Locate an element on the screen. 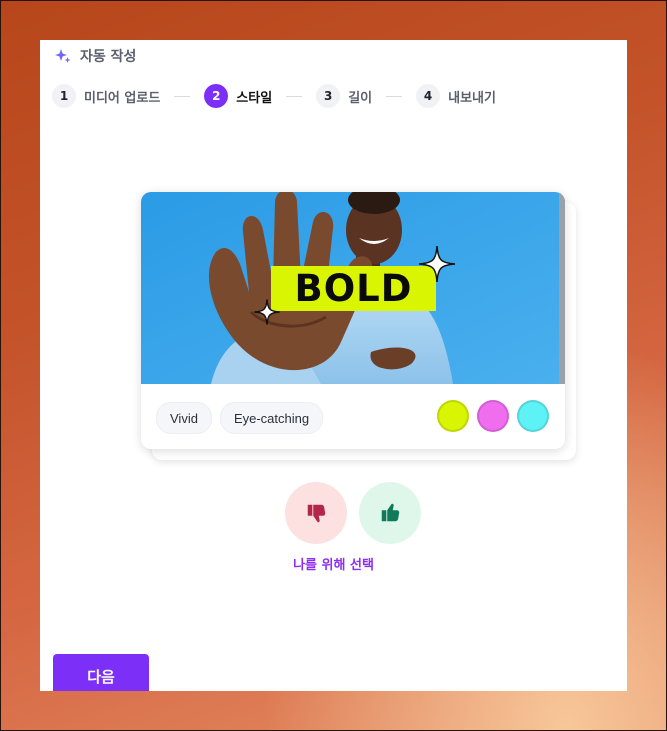 This screenshot has width=667, height=731. dislike-button is located at coordinates (316, 513).